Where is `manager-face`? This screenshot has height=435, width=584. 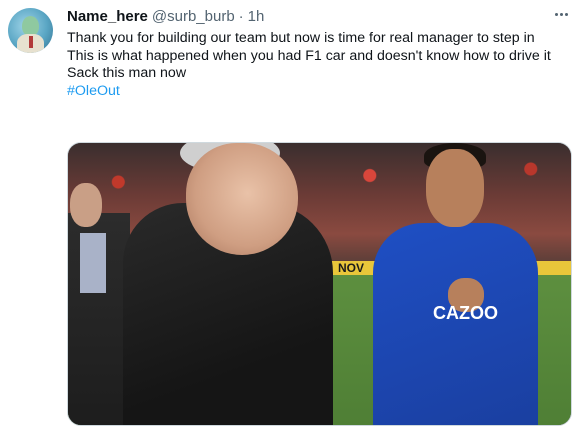 manager-face is located at coordinates (242, 199).